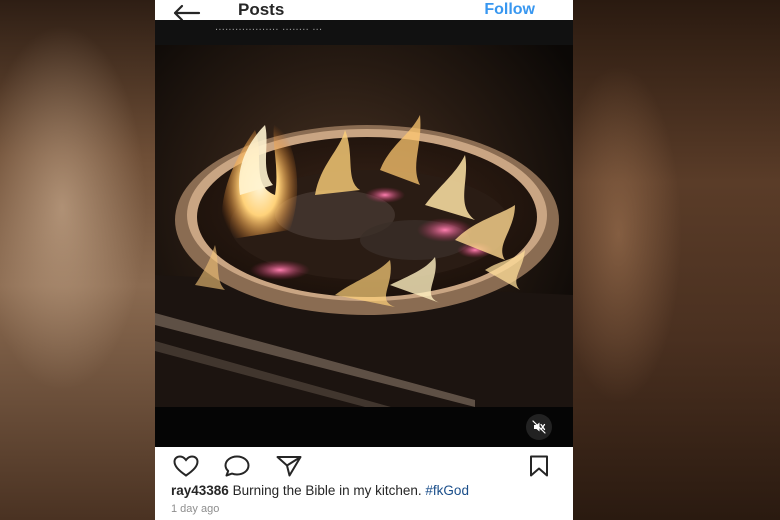  What do you see at coordinates (195, 509) in the screenshot?
I see `post-timestamp: 1 day ago` at bounding box center [195, 509].